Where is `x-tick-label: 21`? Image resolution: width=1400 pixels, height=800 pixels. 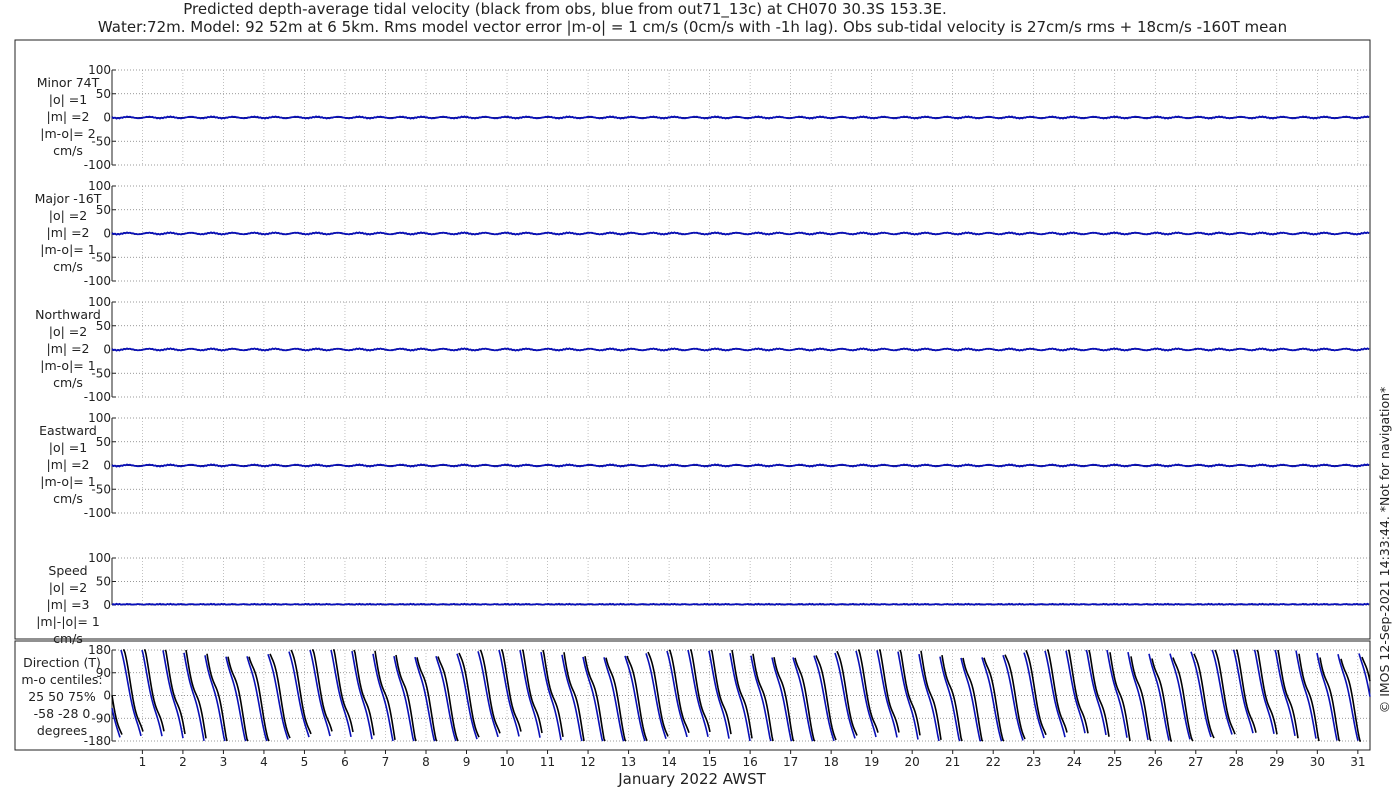 x-tick-label: 21 is located at coordinates (952, 762).